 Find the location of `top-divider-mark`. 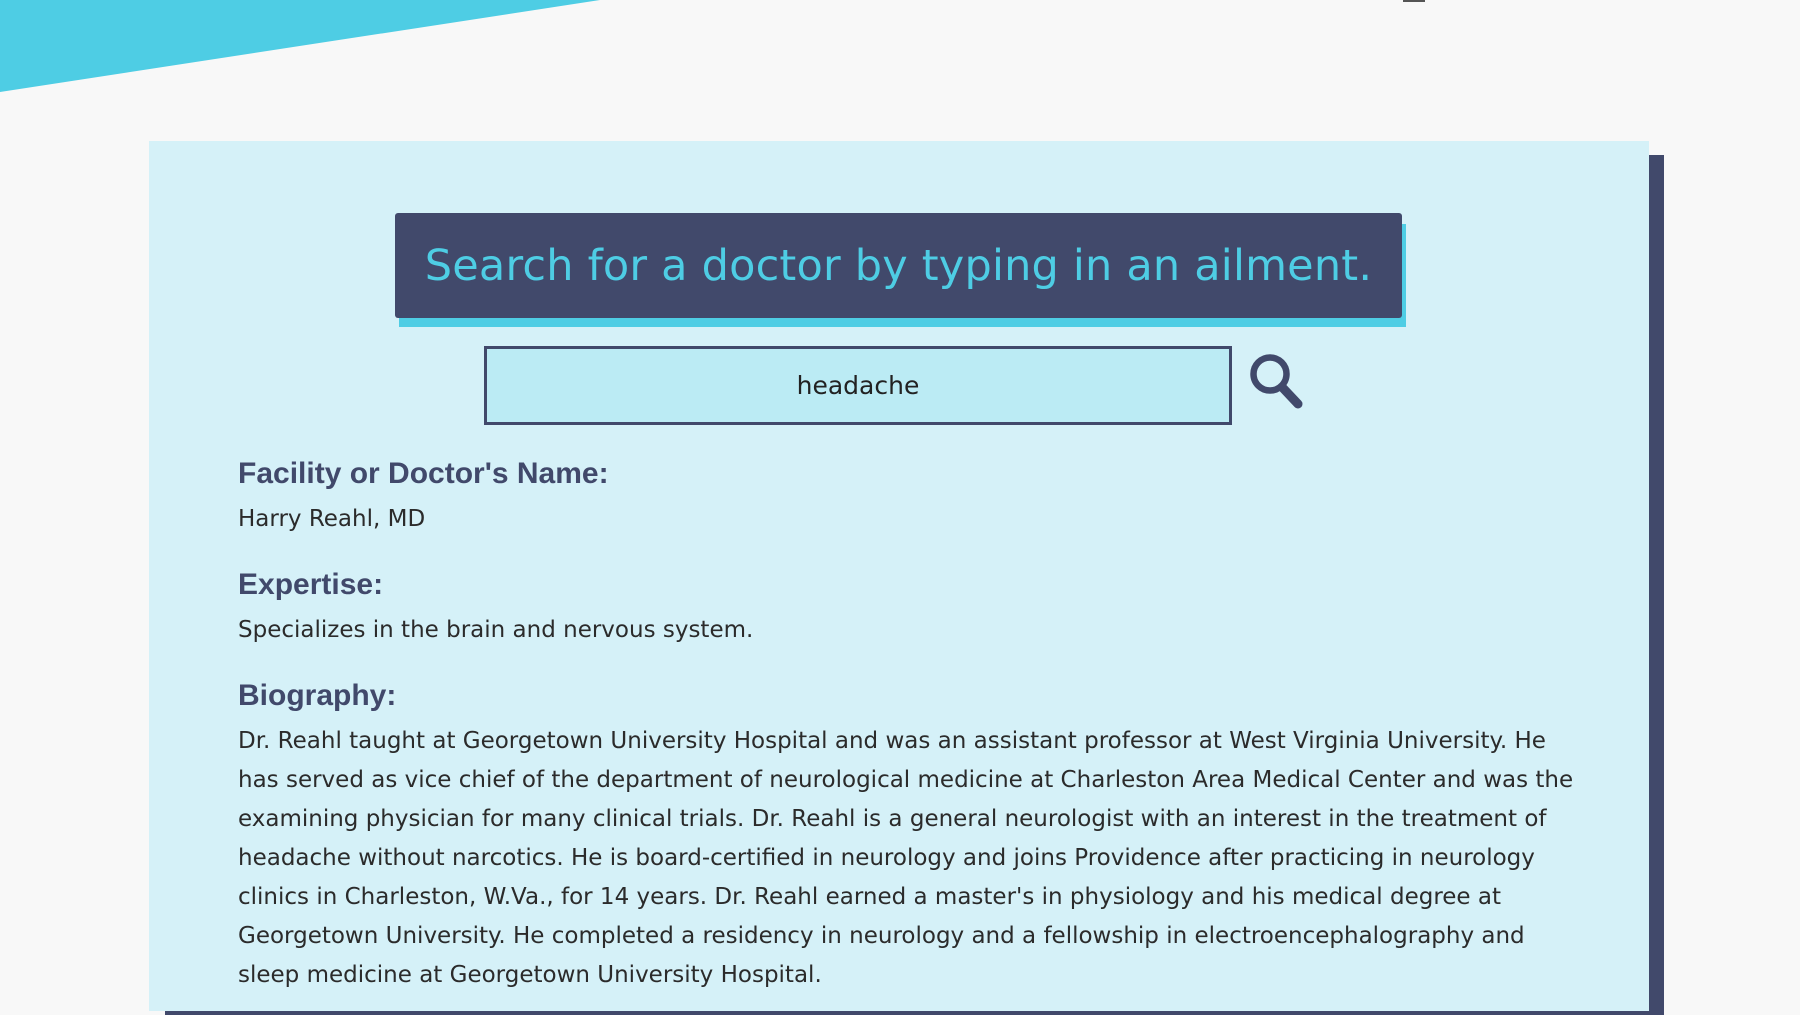

top-divider-mark is located at coordinates (1414, 1).